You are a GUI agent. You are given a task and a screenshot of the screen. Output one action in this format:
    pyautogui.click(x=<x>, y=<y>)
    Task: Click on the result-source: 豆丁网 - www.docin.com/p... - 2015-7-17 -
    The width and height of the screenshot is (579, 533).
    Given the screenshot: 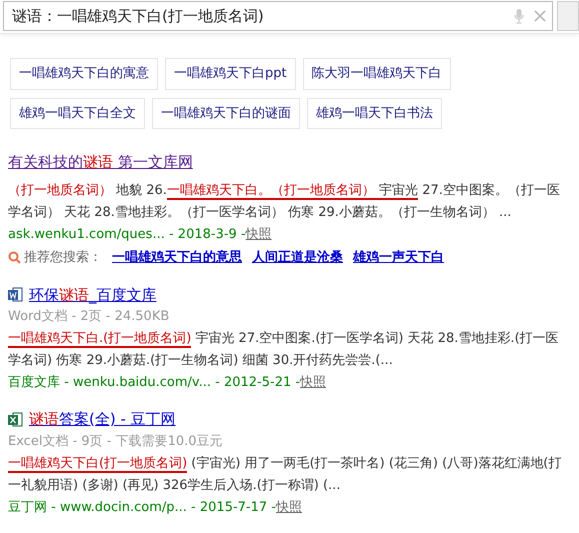 What is the action you would take?
    pyautogui.click(x=142, y=507)
    